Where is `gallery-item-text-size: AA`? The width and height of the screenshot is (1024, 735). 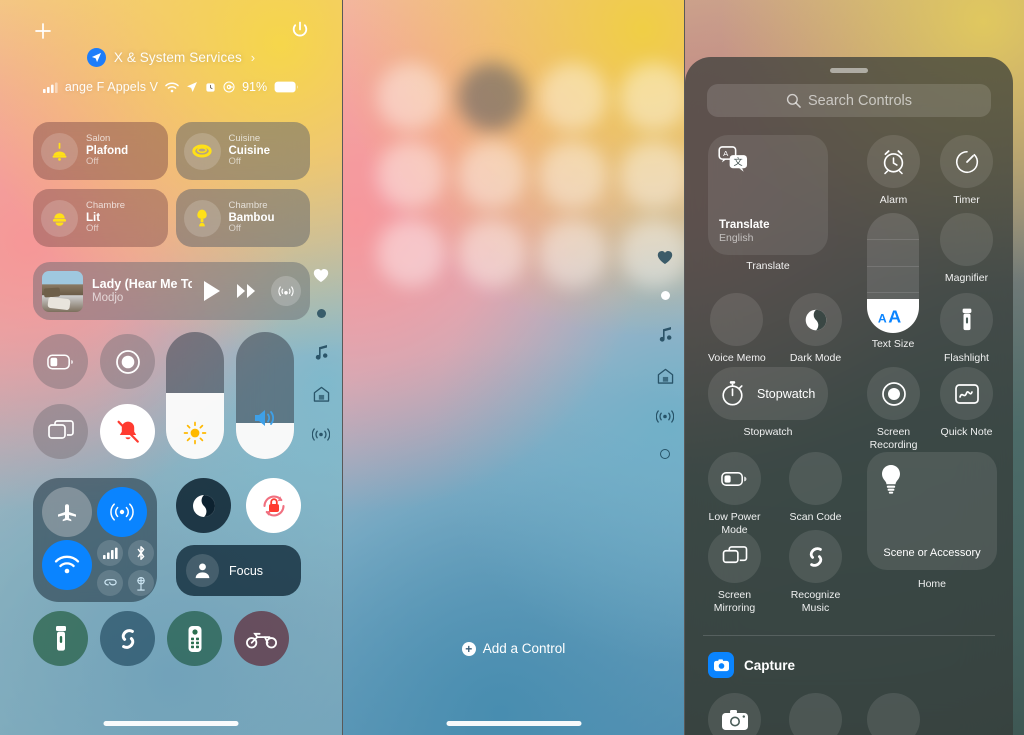
gallery-item-text-size: AA is located at coordinates (893, 273).